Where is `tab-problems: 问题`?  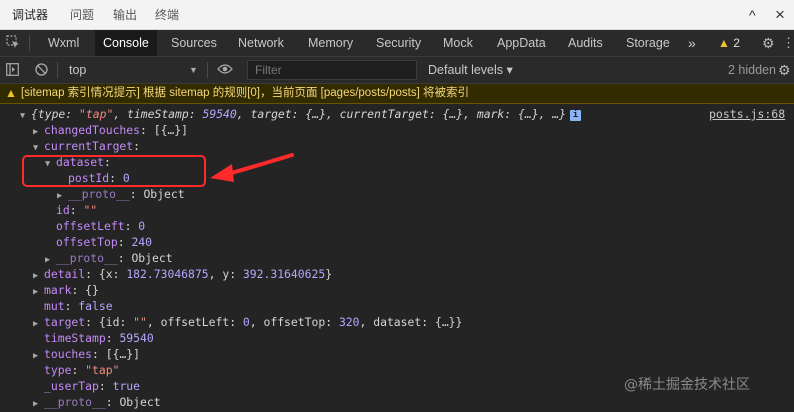
tab-problems: 问题 is located at coordinates (82, 15).